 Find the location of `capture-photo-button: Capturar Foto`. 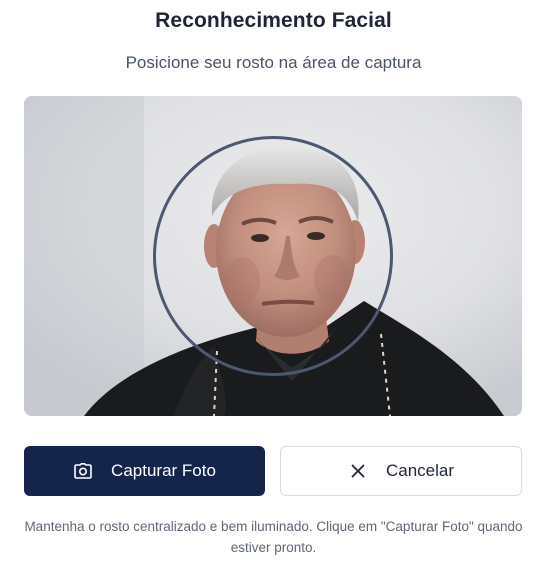

capture-photo-button: Capturar Foto is located at coordinates (144, 471).